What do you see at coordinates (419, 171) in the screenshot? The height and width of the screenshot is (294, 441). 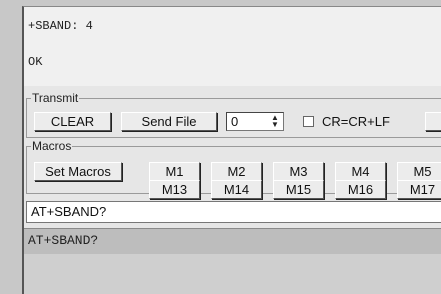 I see `macro-m5-button: M5` at bounding box center [419, 171].